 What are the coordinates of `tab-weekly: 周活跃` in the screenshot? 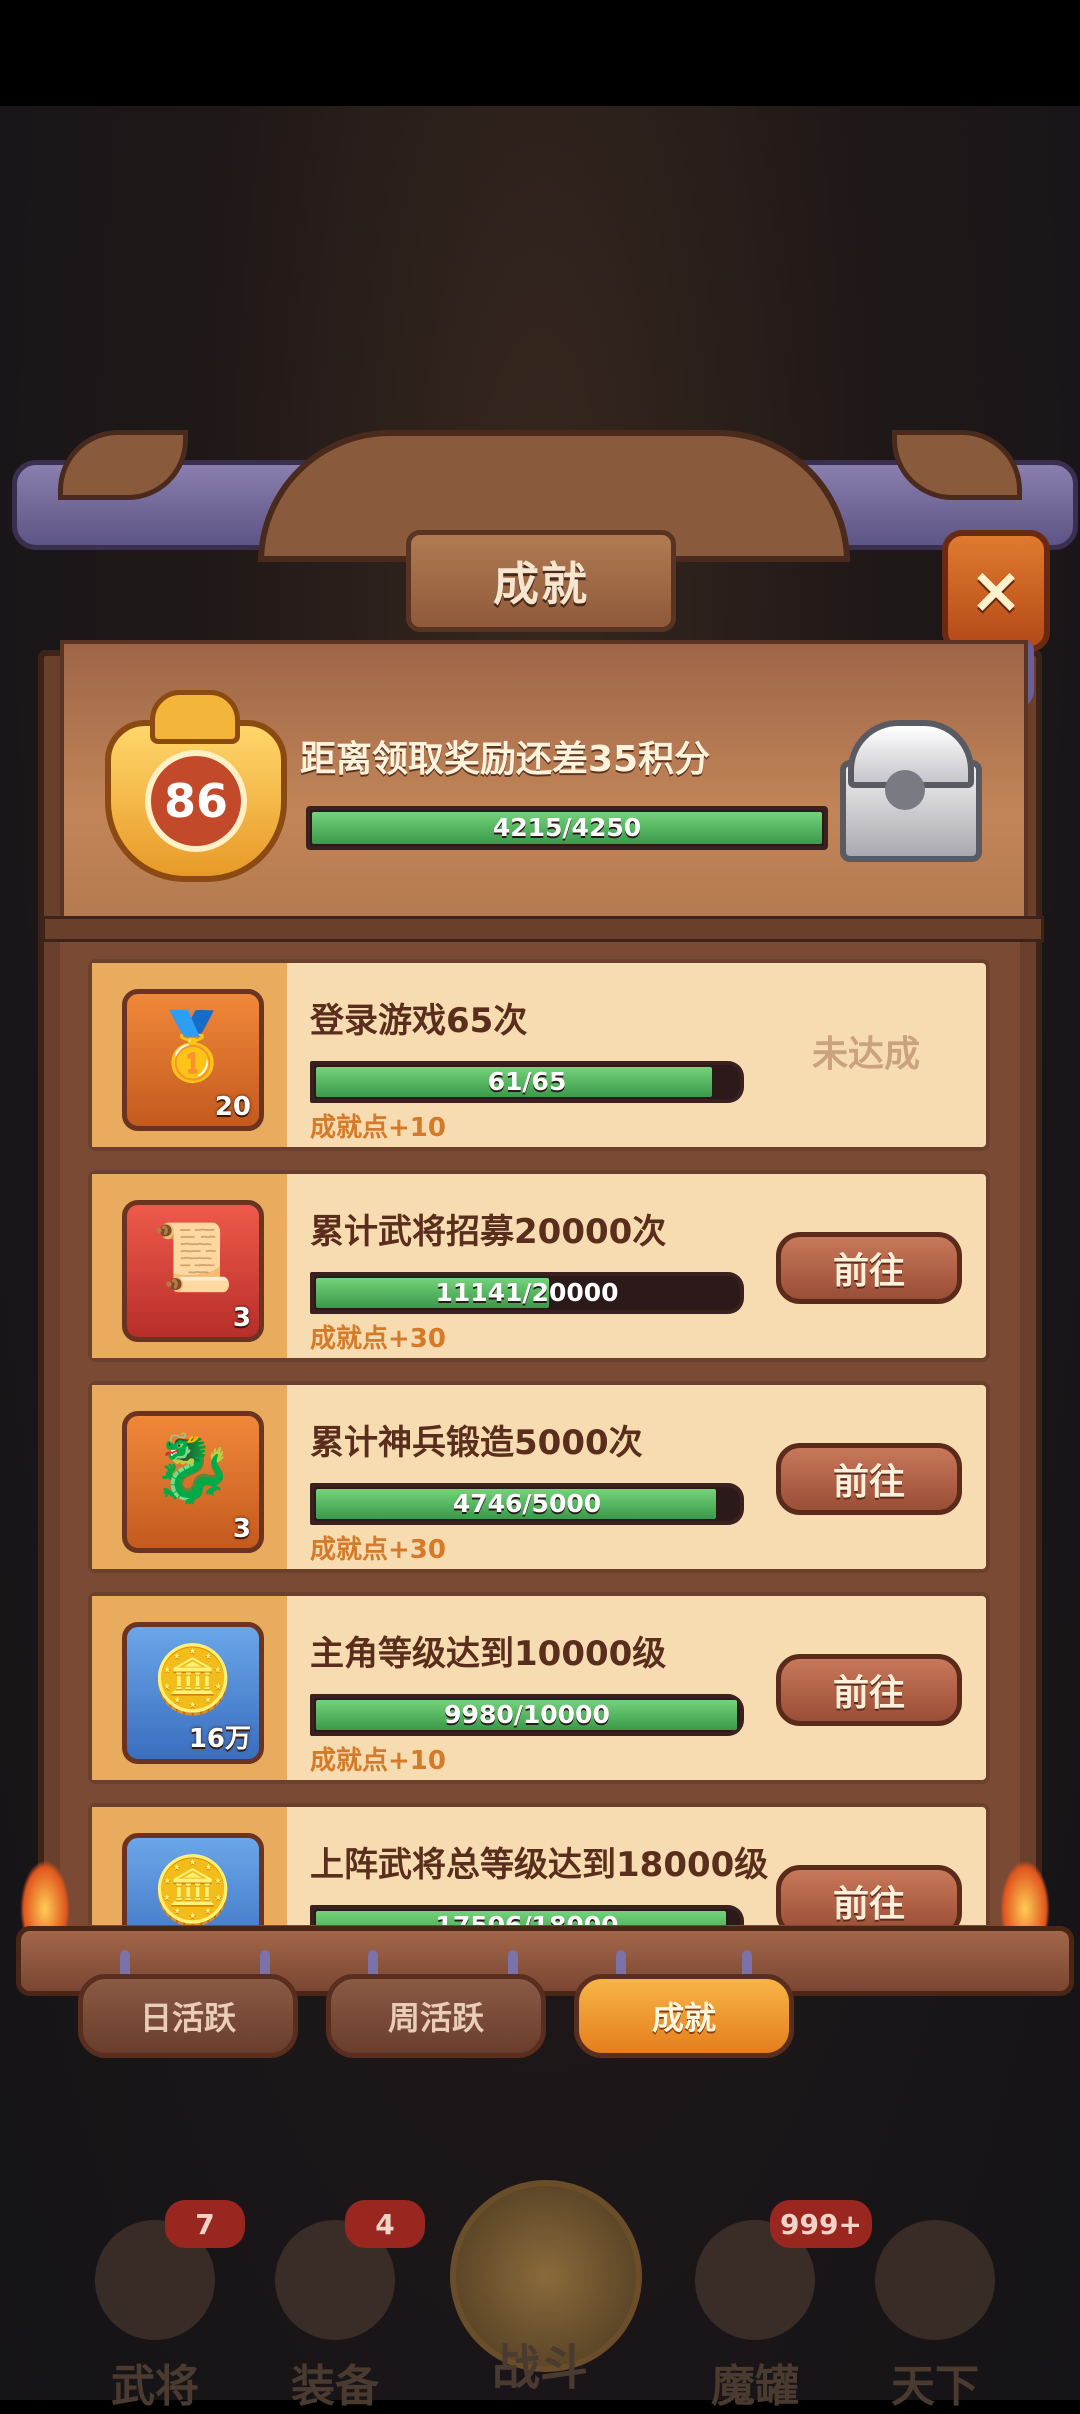 It's located at (436, 2016).